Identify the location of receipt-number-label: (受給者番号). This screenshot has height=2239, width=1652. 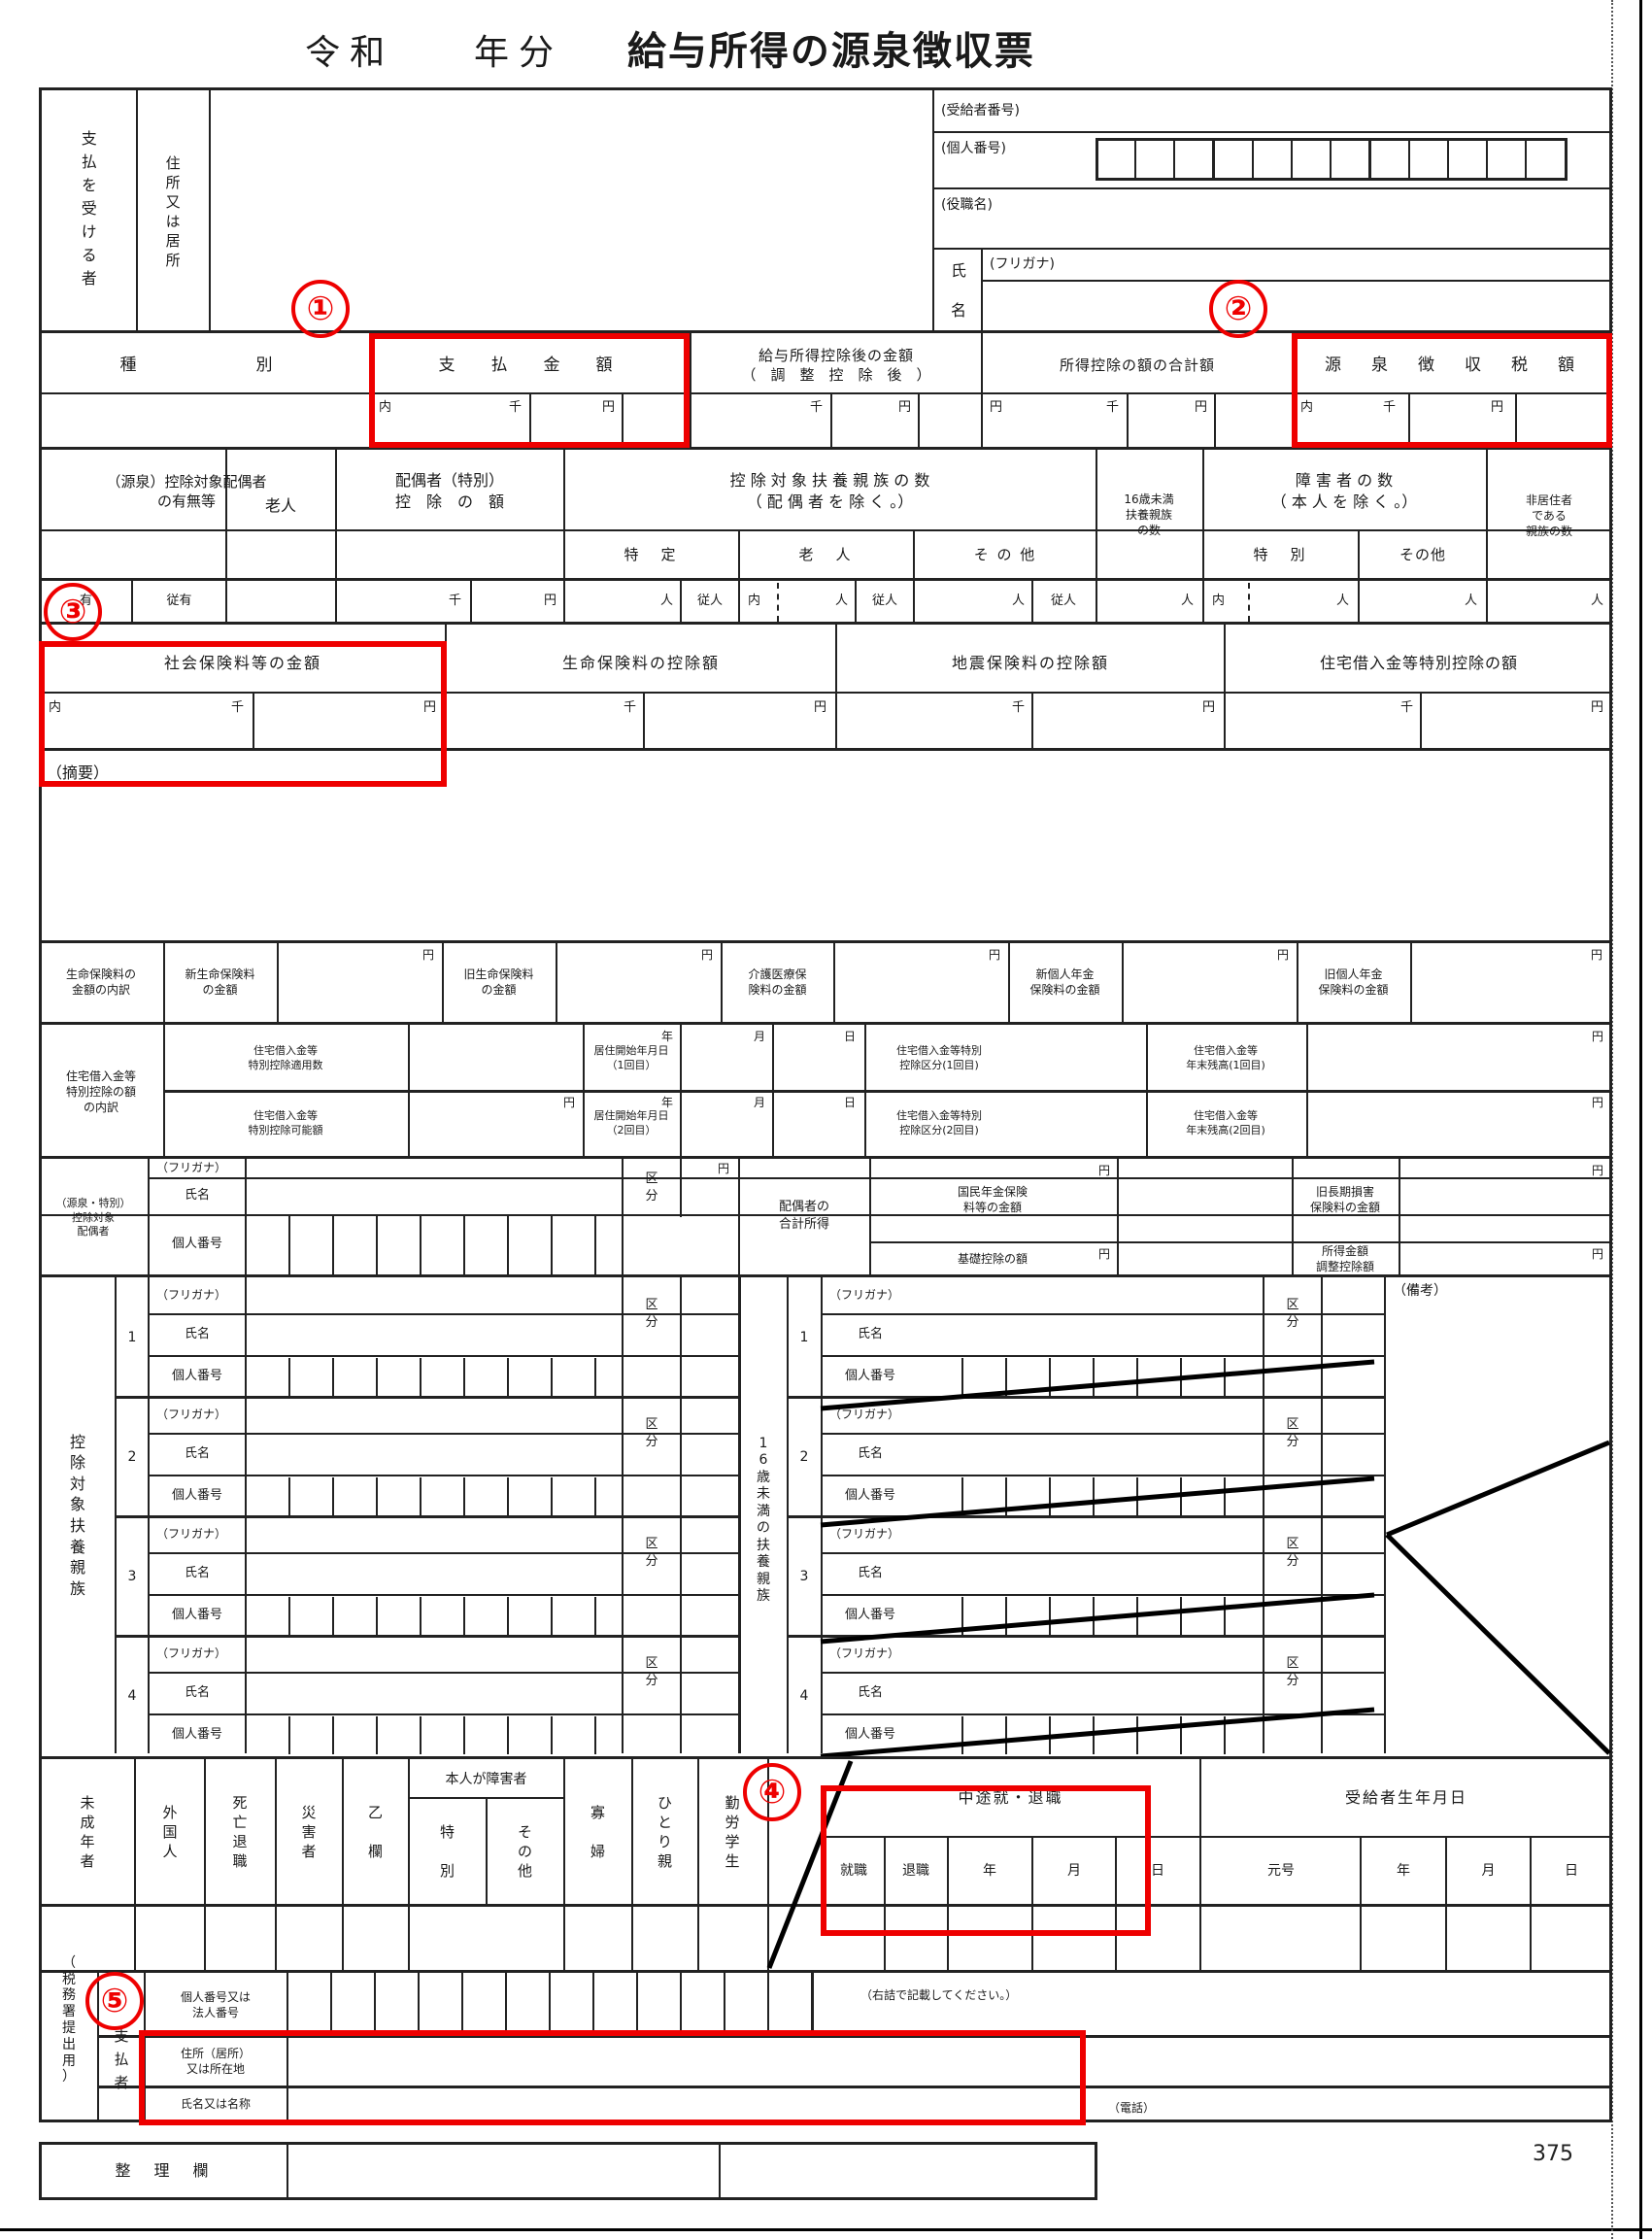
(980, 110).